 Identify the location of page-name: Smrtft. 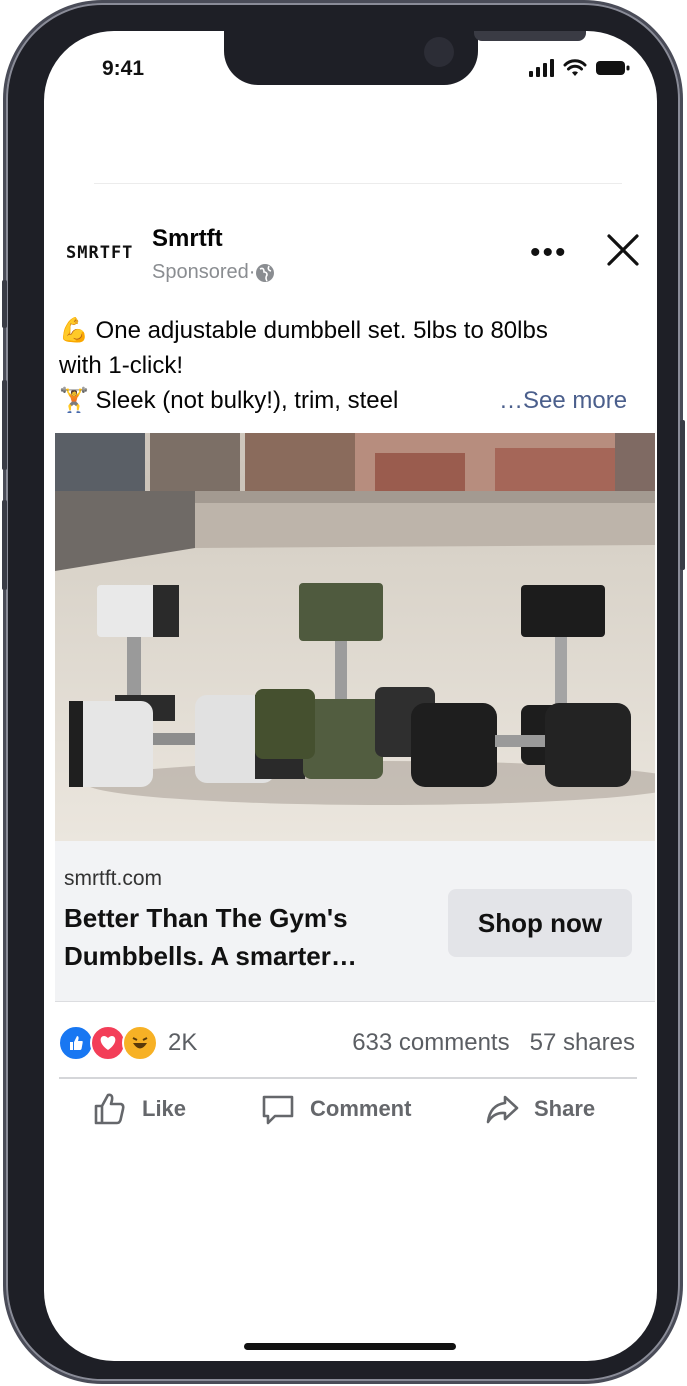
(187, 239).